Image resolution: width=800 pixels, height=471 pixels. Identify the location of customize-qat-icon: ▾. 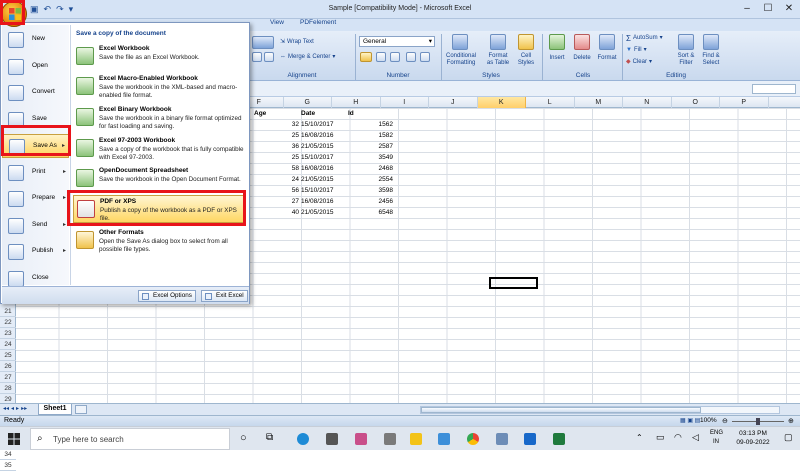
(71, 9).